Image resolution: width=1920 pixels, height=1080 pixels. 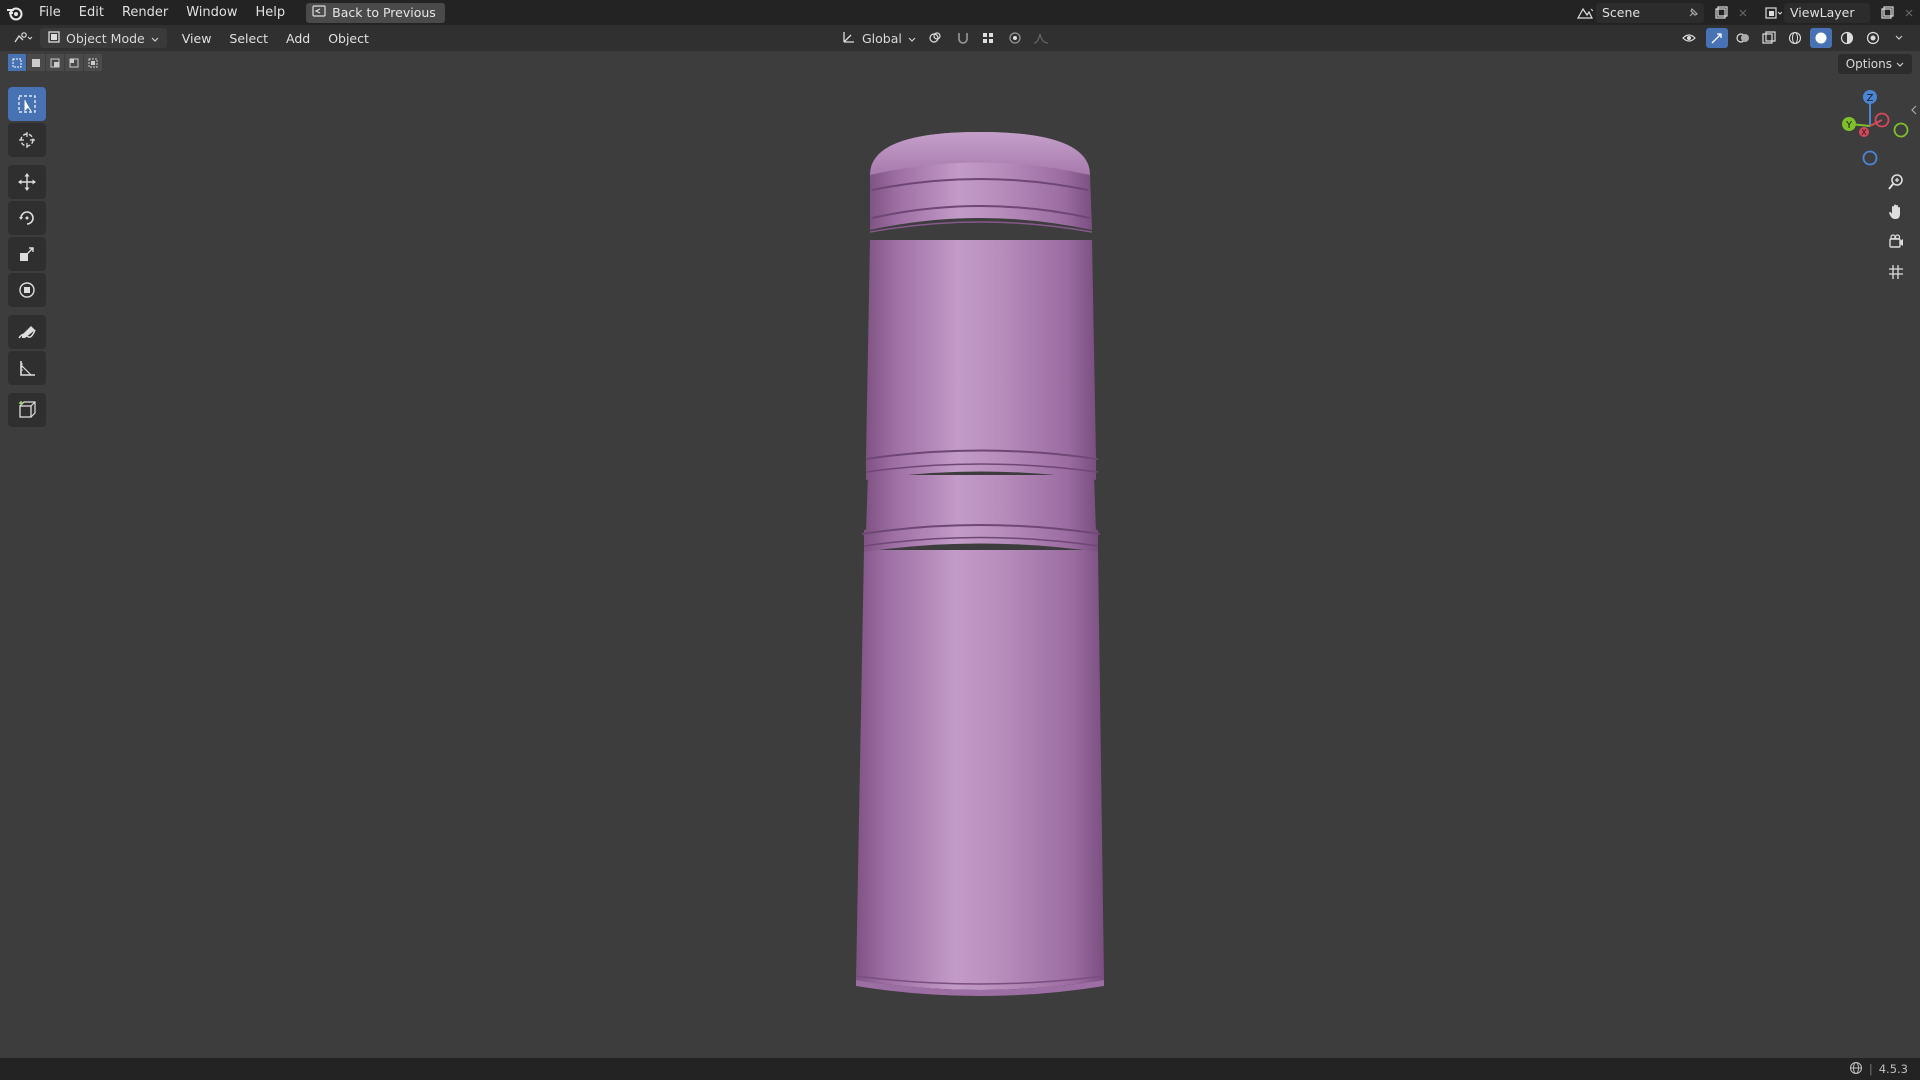 I want to click on gizmo-z-label: Z, so click(x=1870, y=98).